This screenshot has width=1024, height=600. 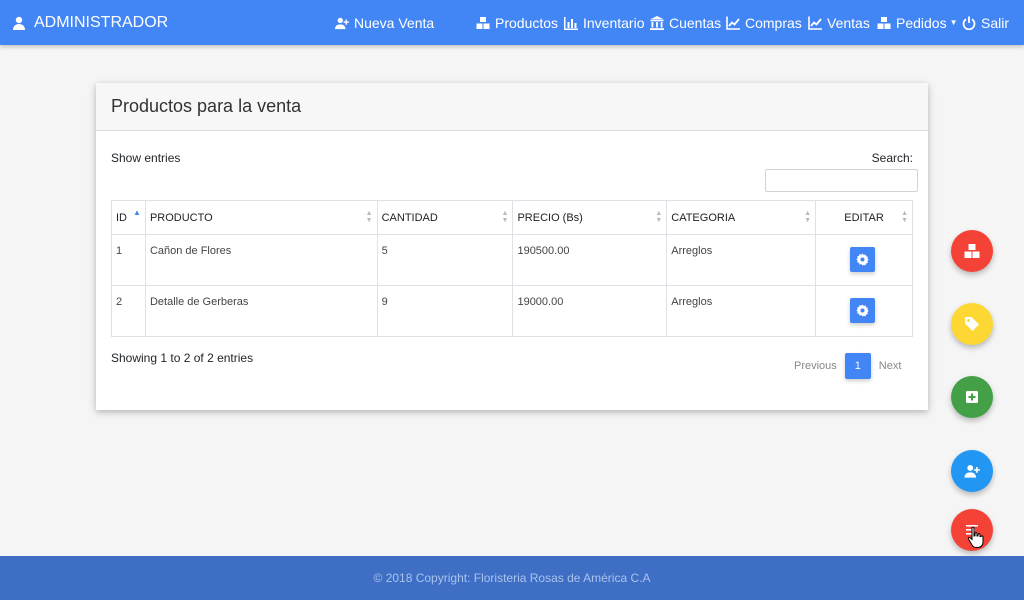 What do you see at coordinates (773, 22) in the screenshot?
I see `nav-compras-label: Compras` at bounding box center [773, 22].